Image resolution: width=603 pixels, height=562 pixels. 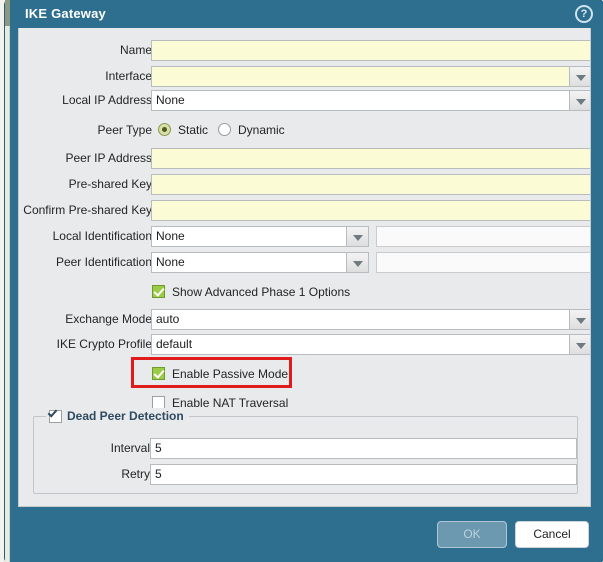 I want to click on dead-peer-detection-label: Dead Peer Detection, so click(x=125, y=416).